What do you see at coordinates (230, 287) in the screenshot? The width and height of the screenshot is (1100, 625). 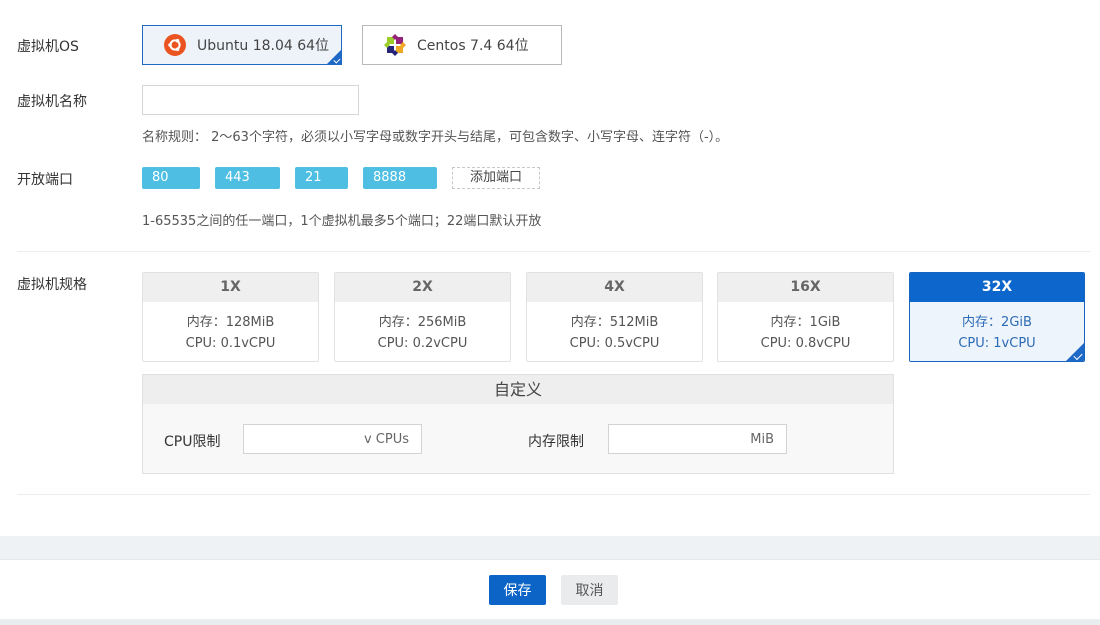 I see `spec-title: 1X` at bounding box center [230, 287].